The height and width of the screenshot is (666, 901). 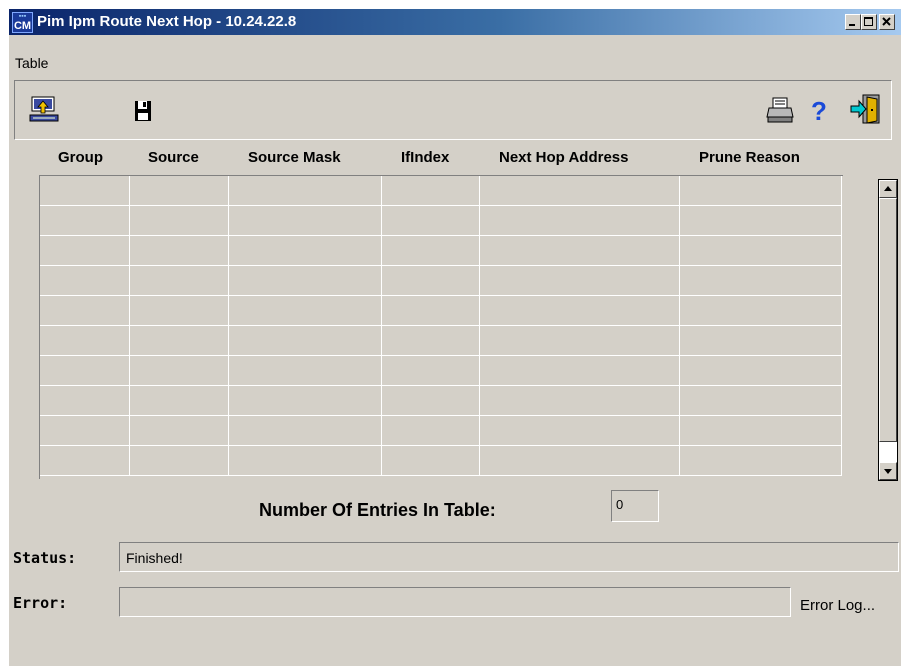 I want to click on column-header-ifindex: IfIndex, so click(x=425, y=157).